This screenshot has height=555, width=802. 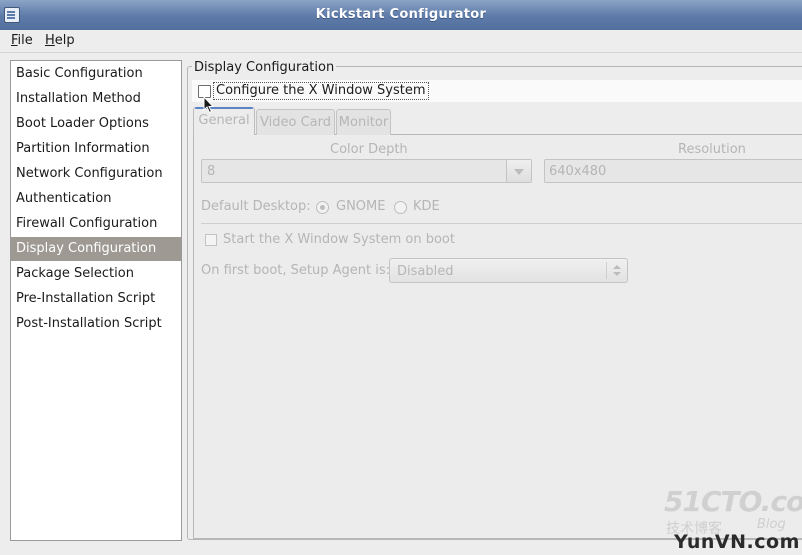 I want to click on menu-help-mnemonic: H, so click(x=50, y=40).